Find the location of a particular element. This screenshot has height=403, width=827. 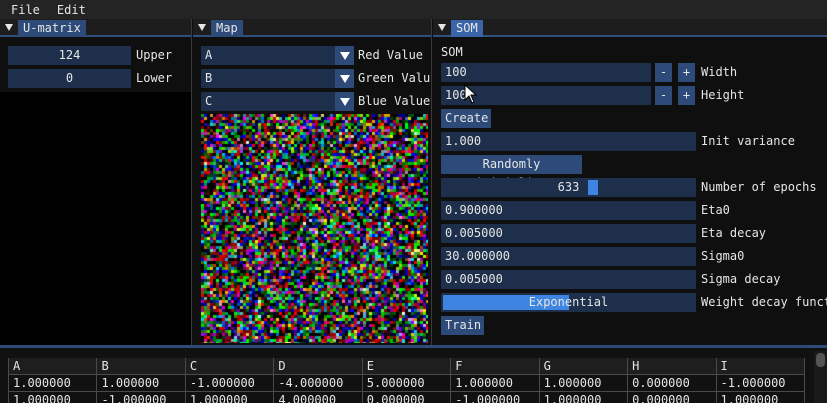

green-value-selected: B is located at coordinates (209, 78).